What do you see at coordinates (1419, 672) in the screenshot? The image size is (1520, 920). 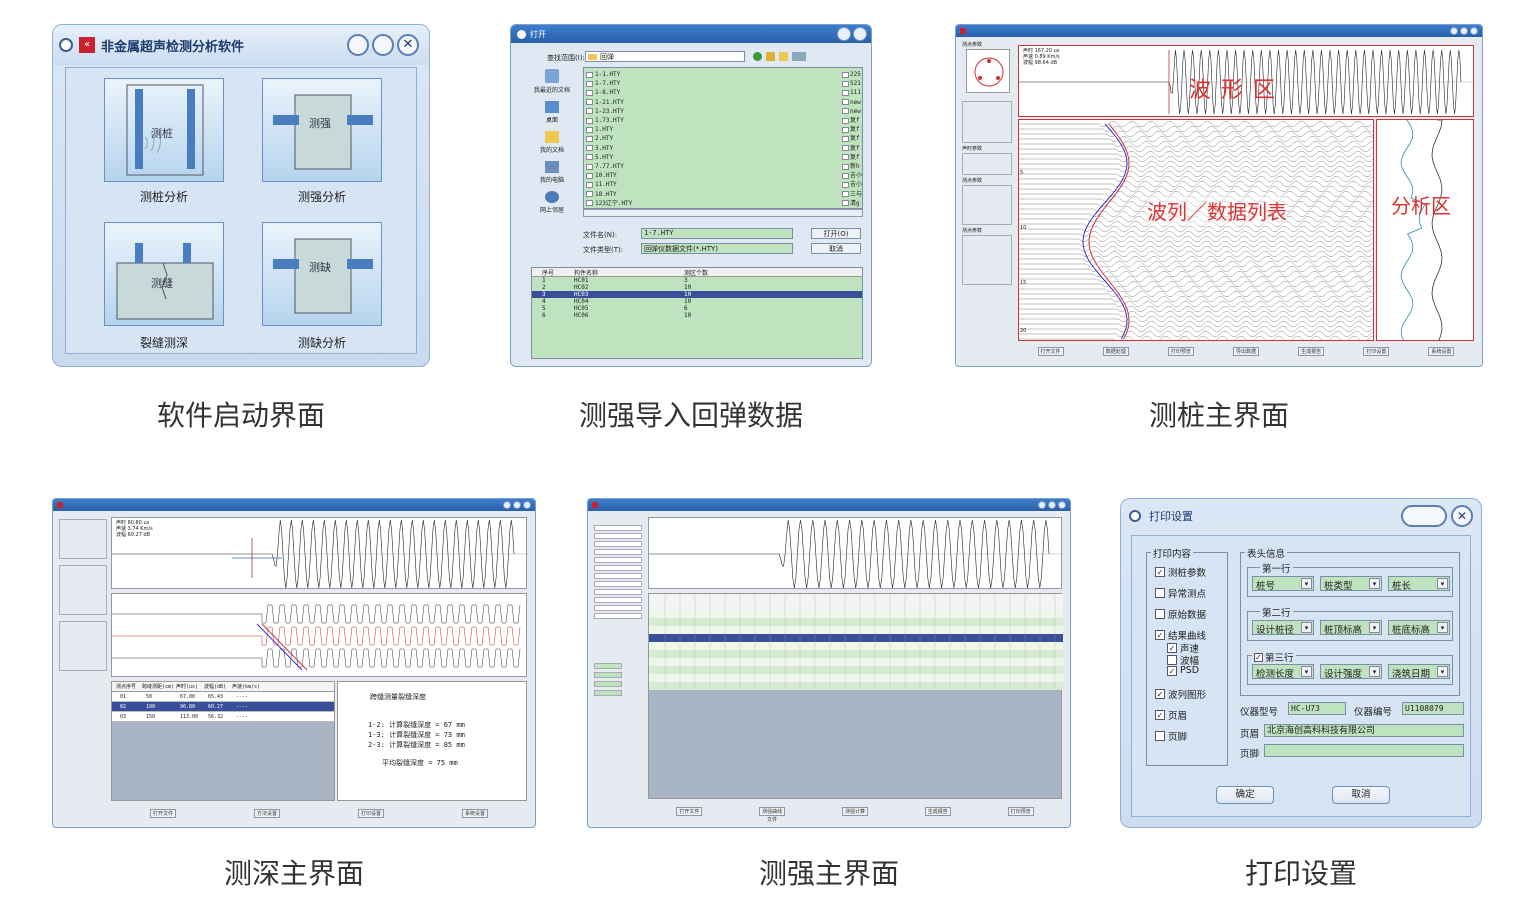 I see `header-field-select: 浇筑日期 ▾` at bounding box center [1419, 672].